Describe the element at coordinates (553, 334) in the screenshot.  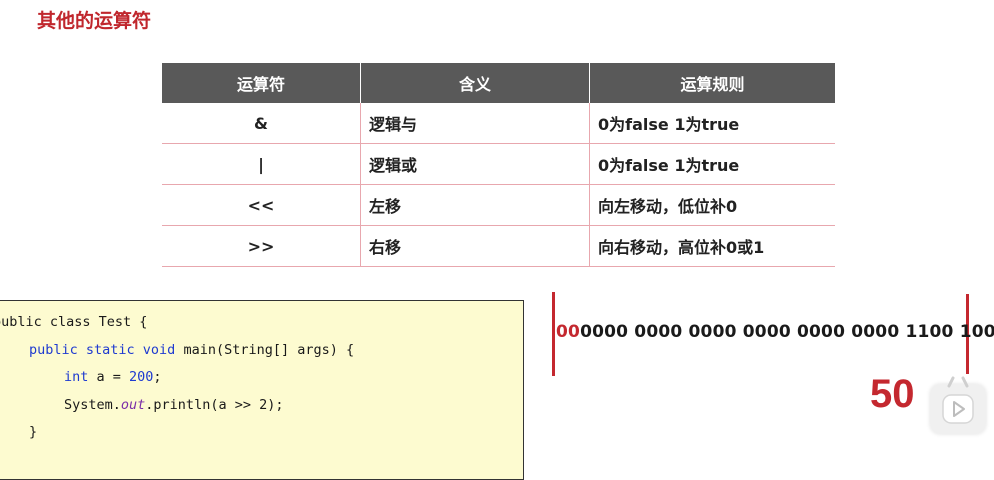
I see `shift-marker-left` at that location.